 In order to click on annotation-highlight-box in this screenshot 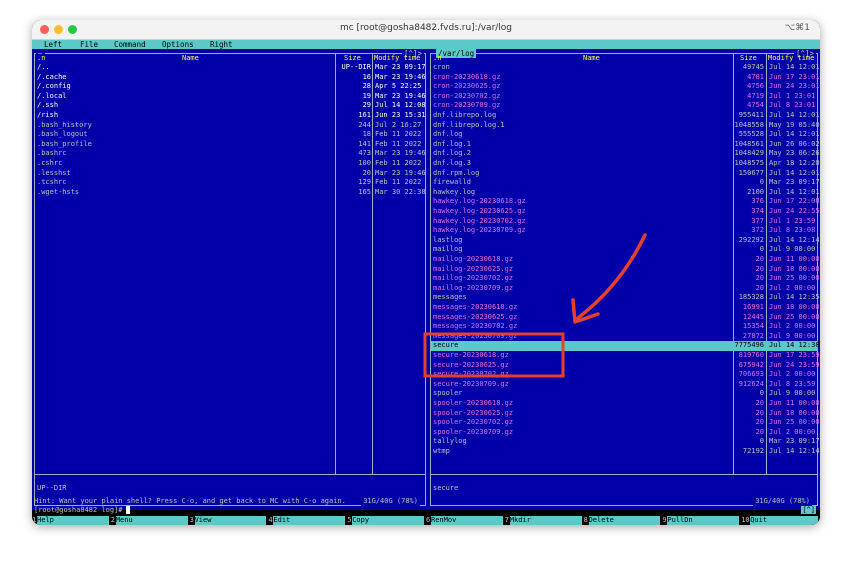, I will do `click(494, 355)`.